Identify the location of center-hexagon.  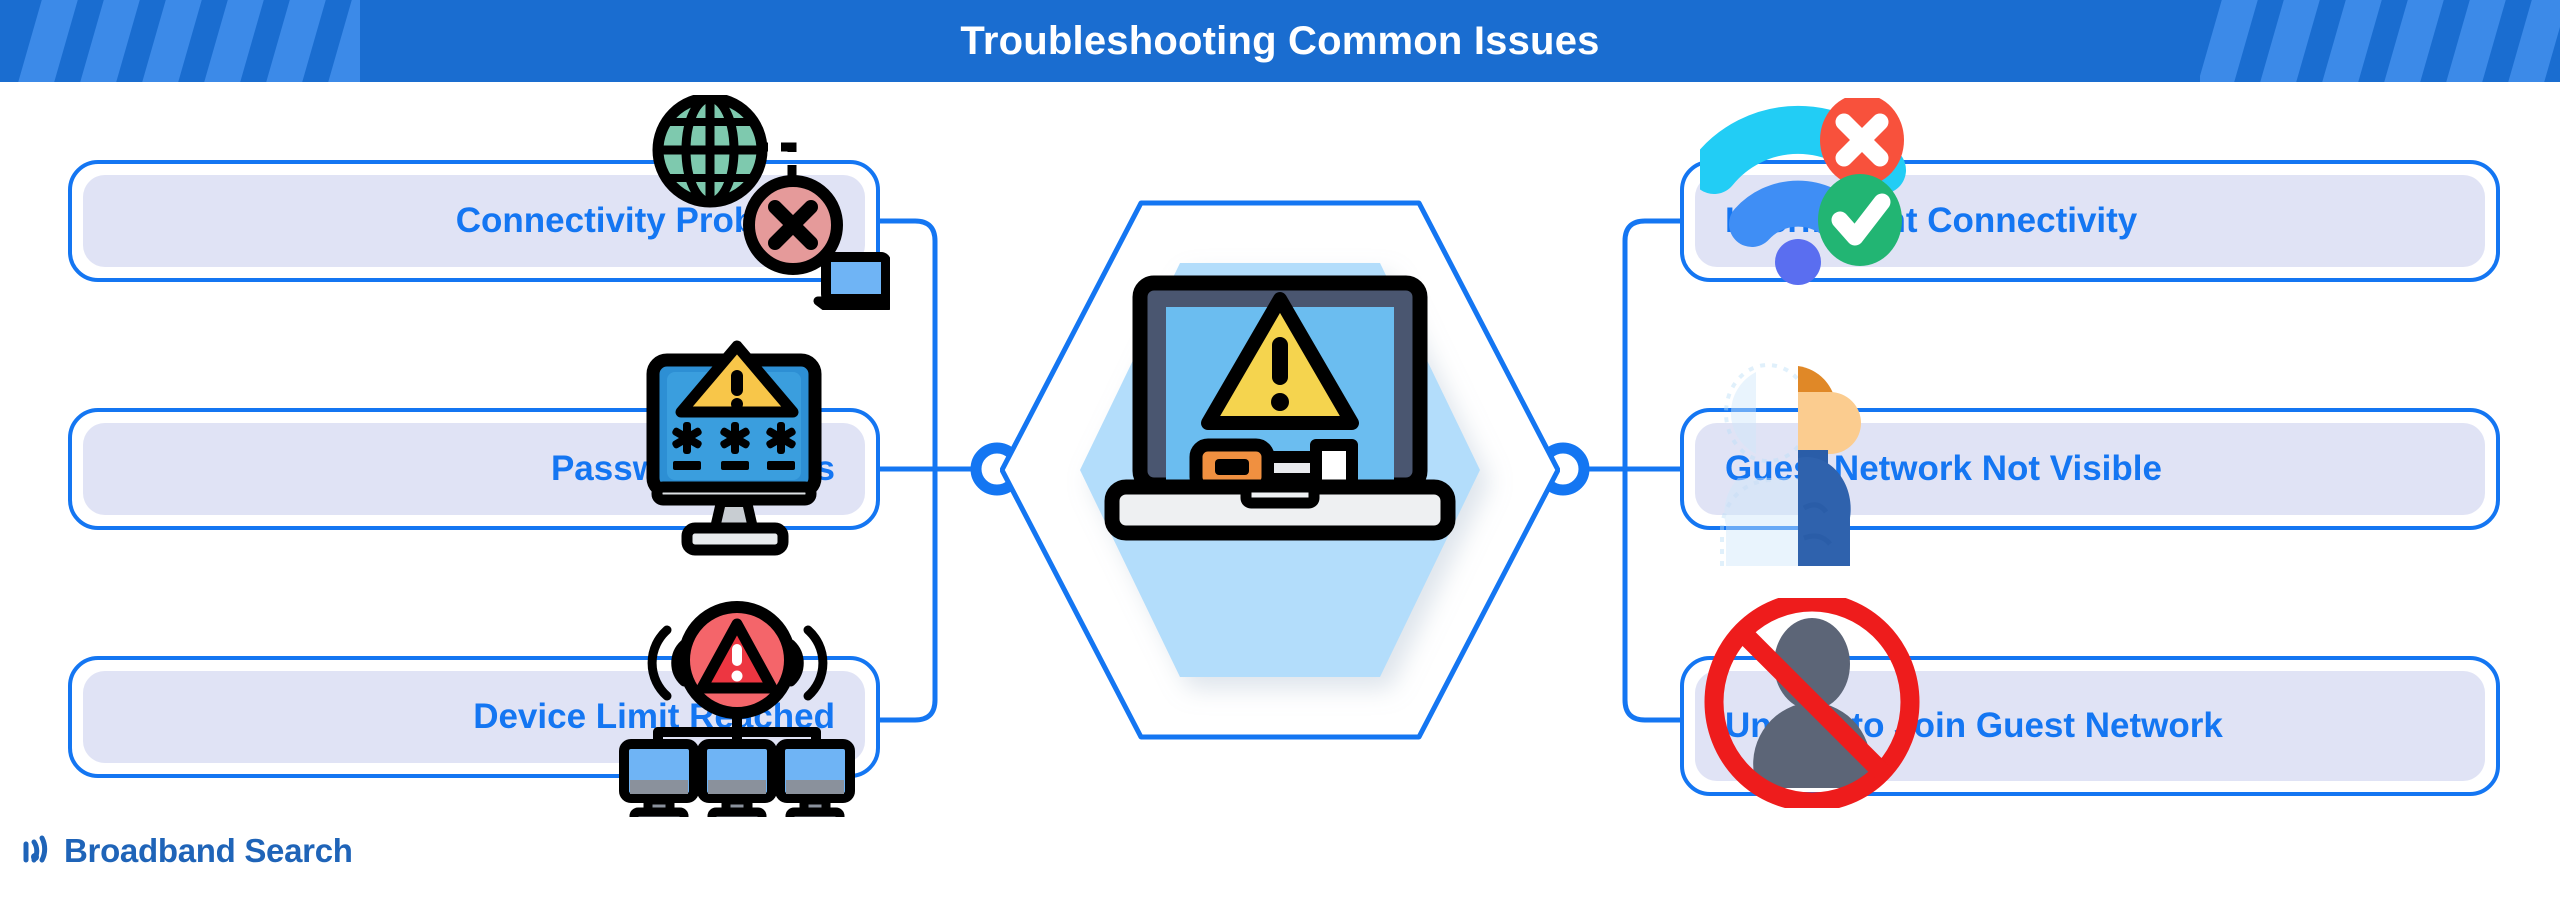
(1280, 470).